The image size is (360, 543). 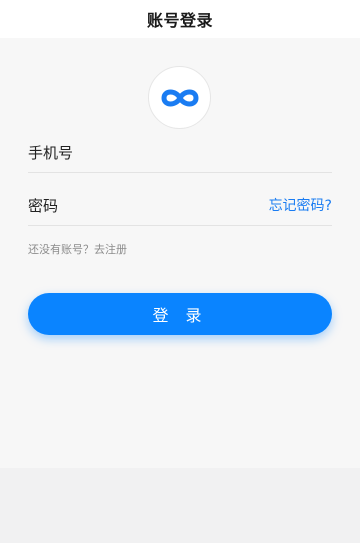 What do you see at coordinates (180, 205) in the screenshot?
I see `password-field: 密码 忘记密码?` at bounding box center [180, 205].